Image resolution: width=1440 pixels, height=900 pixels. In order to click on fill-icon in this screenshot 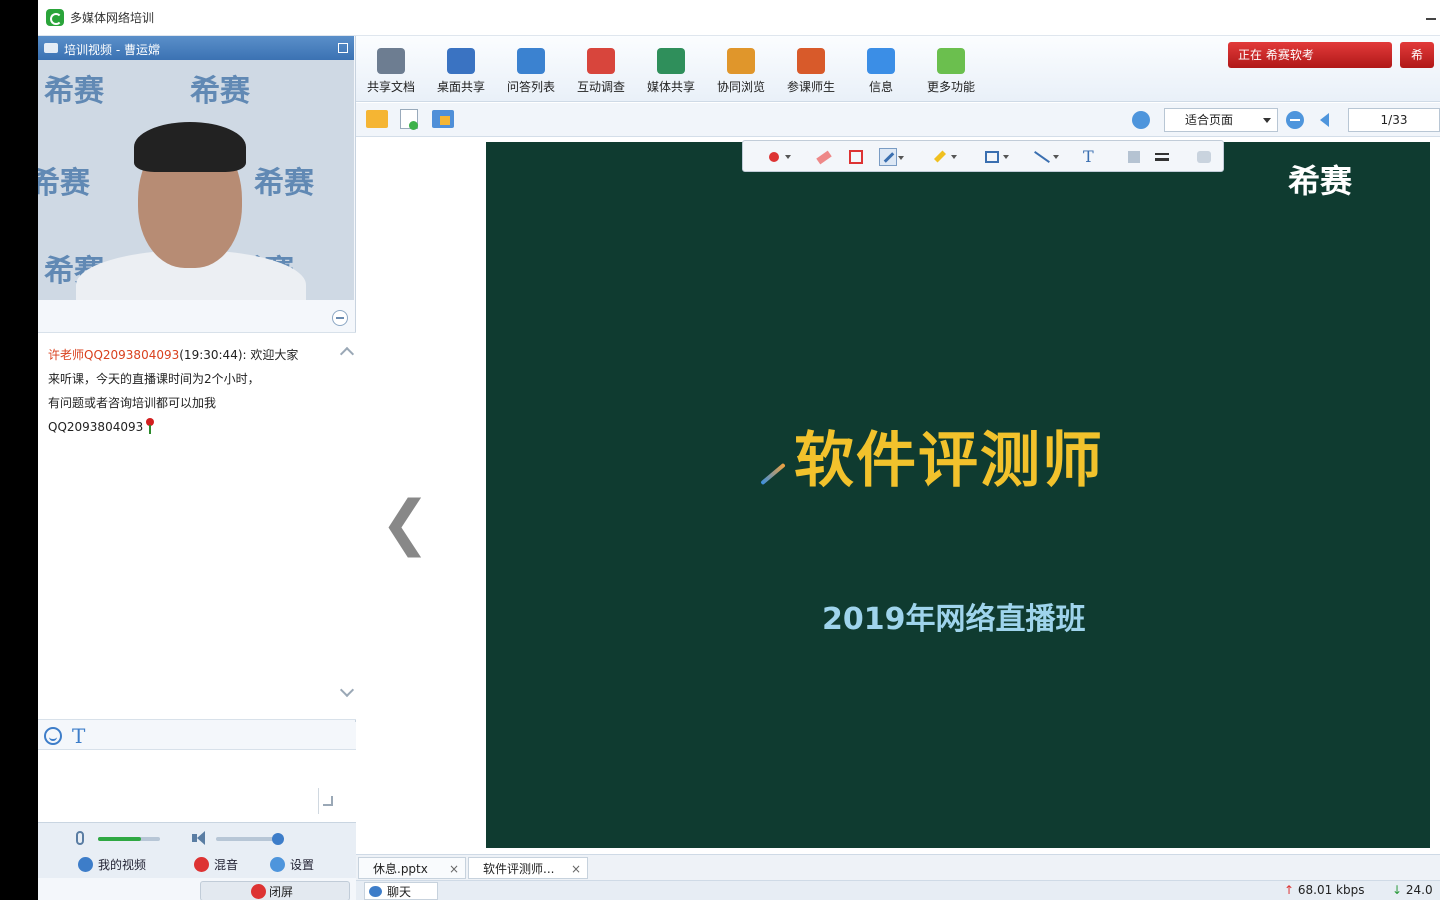, I will do `click(1134, 157)`.